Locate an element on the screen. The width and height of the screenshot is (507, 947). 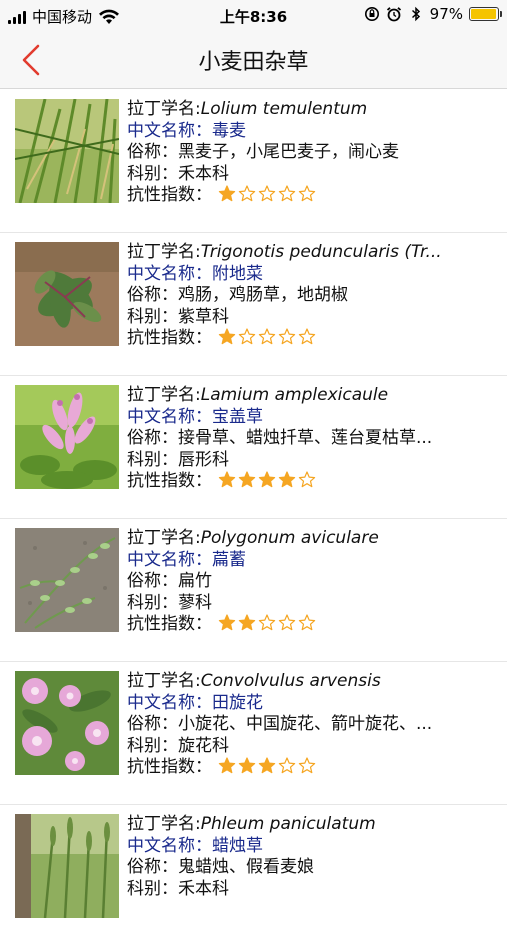
battery-fill is located at coordinates (484, 14).